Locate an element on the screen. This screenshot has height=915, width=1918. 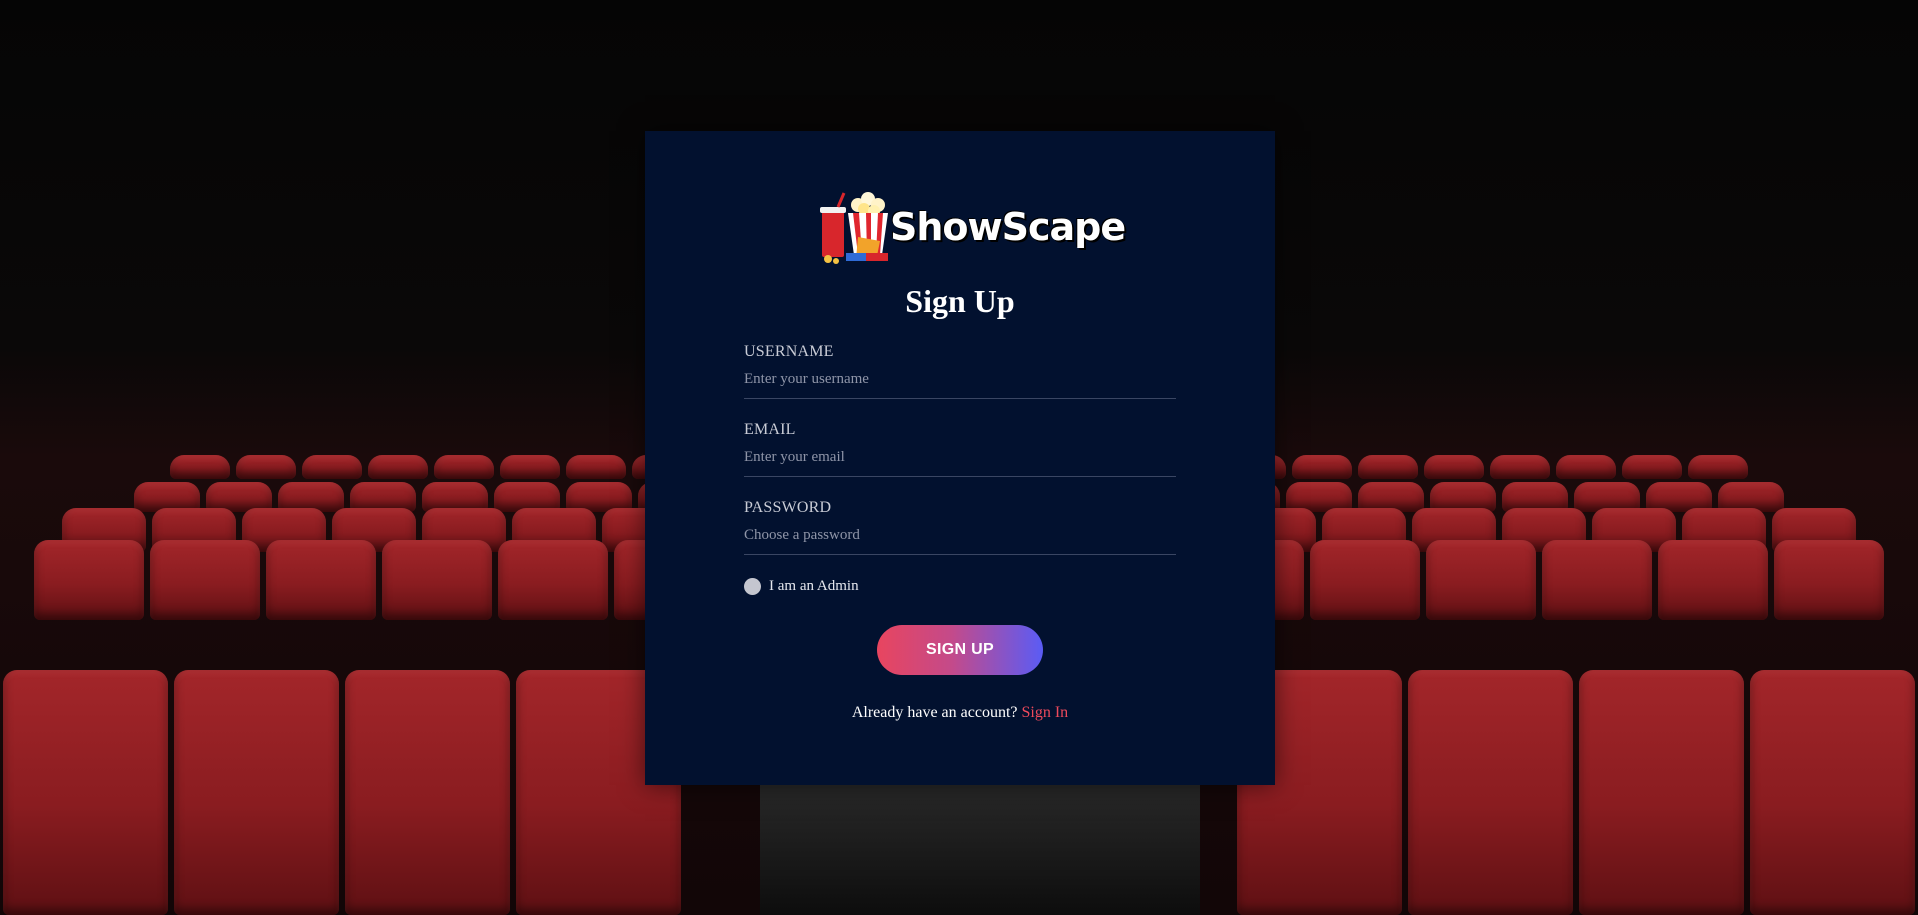
signin-prompt: Already have an account? Sign In is located at coordinates (960, 713).